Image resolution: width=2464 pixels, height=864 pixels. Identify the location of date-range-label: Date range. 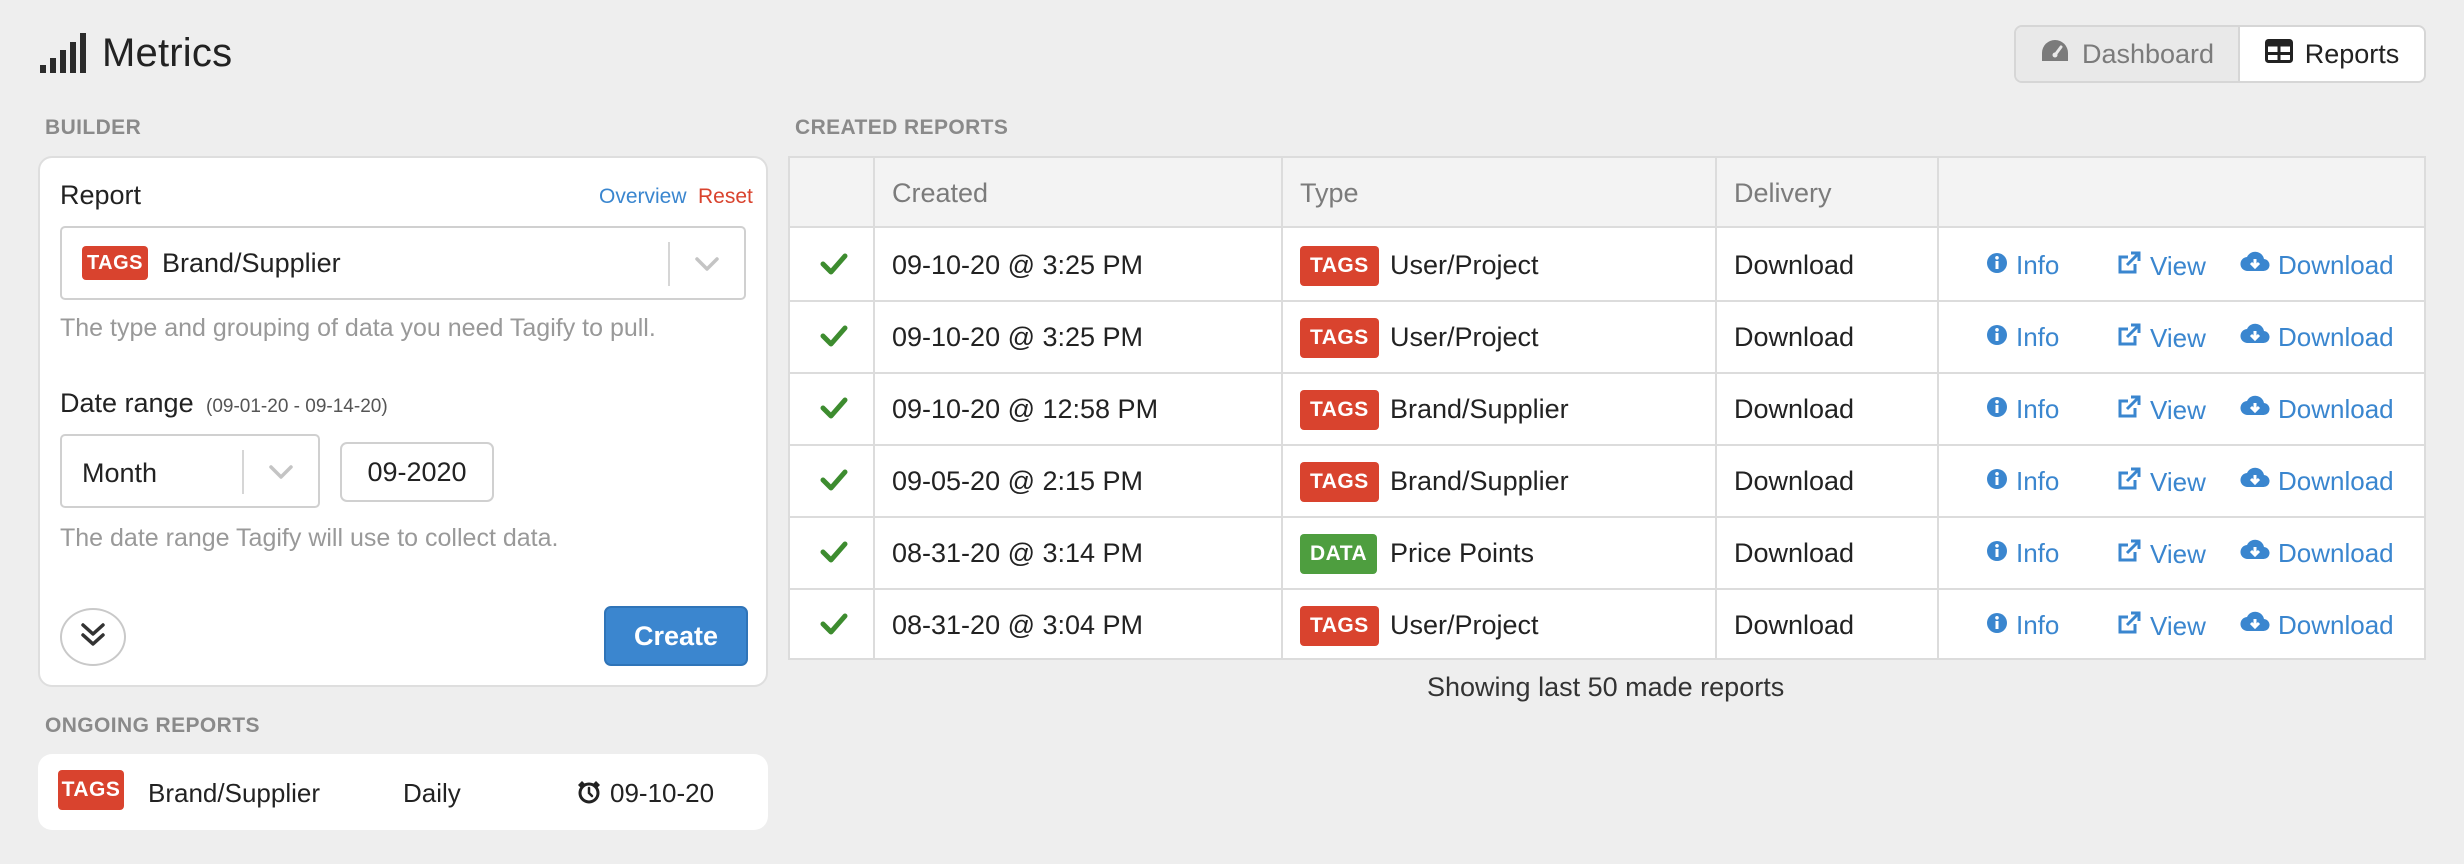
(127, 403).